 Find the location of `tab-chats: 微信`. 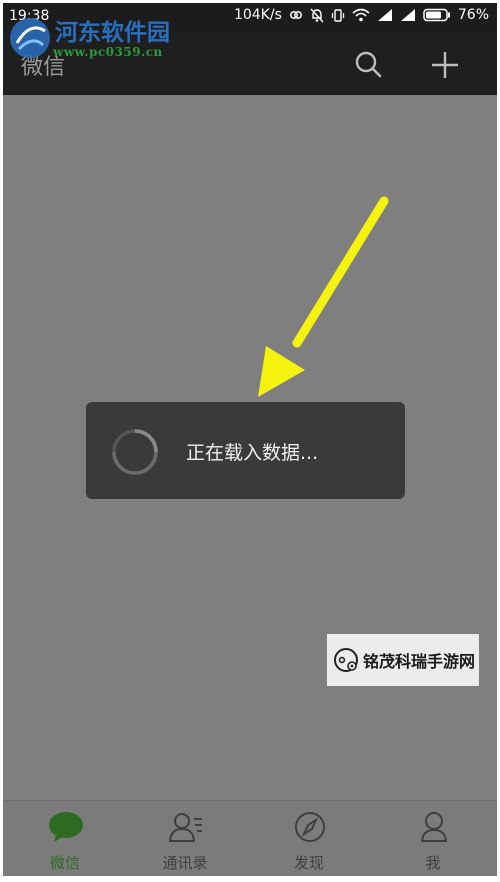

tab-chats: 微信 is located at coordinates (65, 838).